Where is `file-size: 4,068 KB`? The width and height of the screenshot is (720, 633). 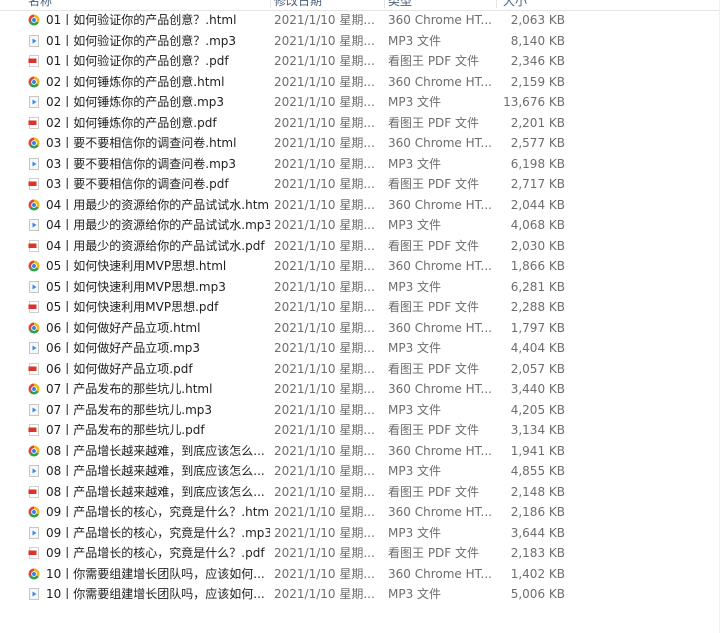 file-size: 4,068 KB is located at coordinates (537, 225).